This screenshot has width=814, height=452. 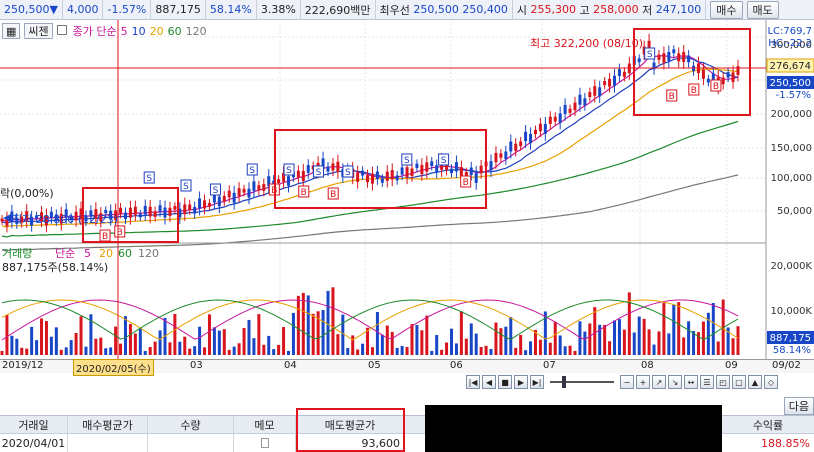 What do you see at coordinates (265, 443) in the screenshot?
I see `memo-icon` at bounding box center [265, 443].